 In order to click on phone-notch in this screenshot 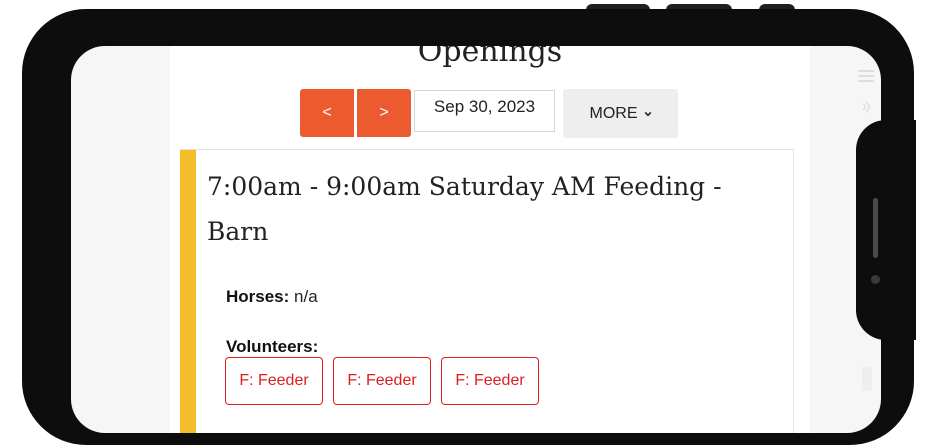, I will do `click(886, 230)`.